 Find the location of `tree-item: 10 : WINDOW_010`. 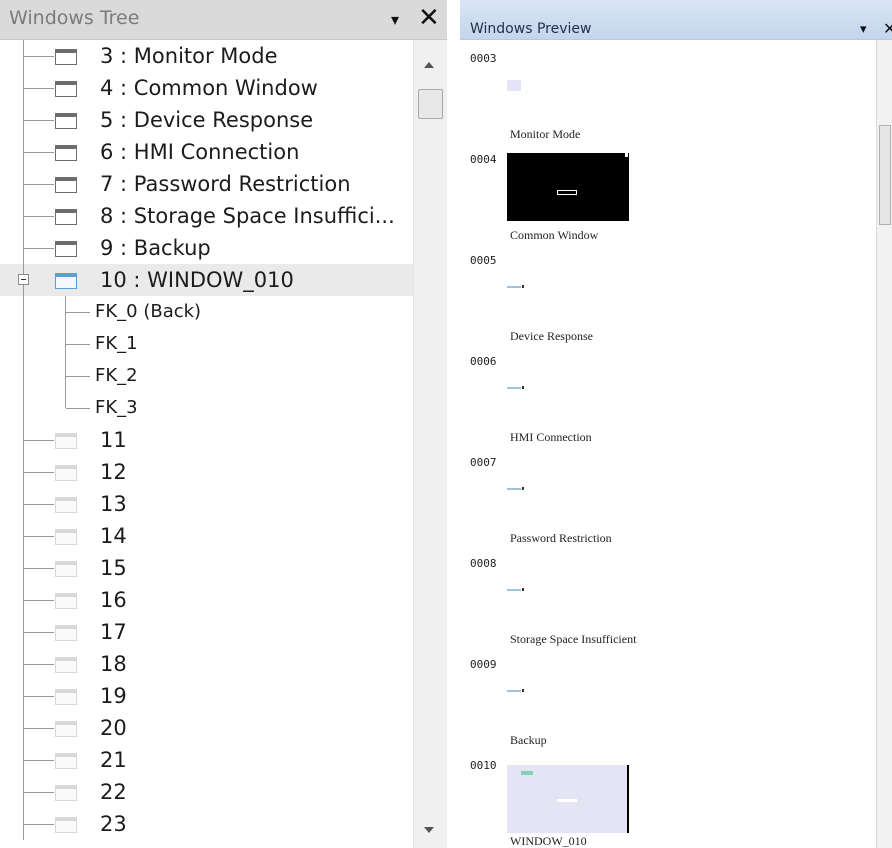

tree-item: 10 : WINDOW_010 is located at coordinates (206, 280).